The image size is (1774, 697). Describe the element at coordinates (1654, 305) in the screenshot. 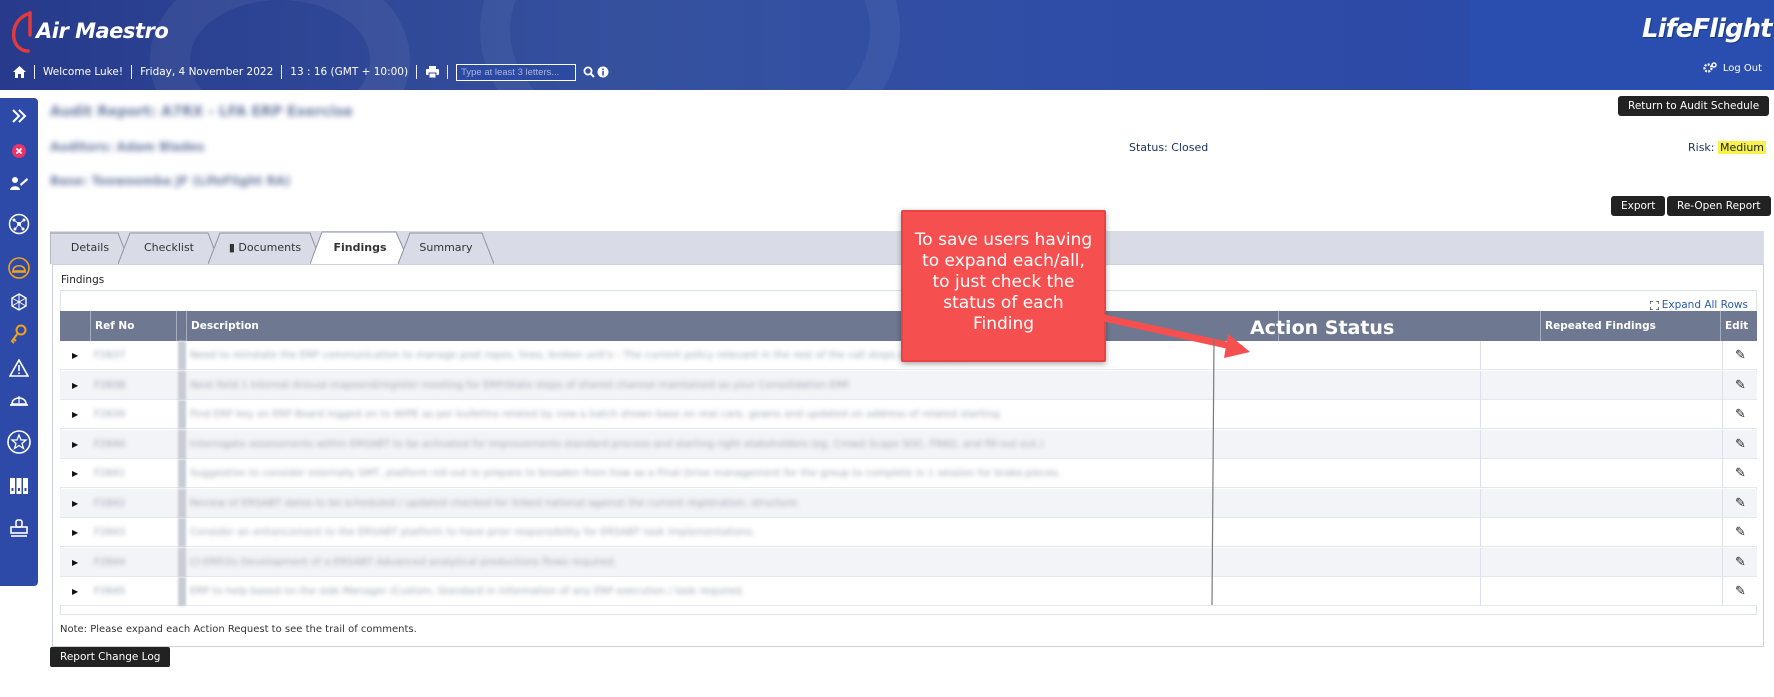

I see `expand-icon` at that location.